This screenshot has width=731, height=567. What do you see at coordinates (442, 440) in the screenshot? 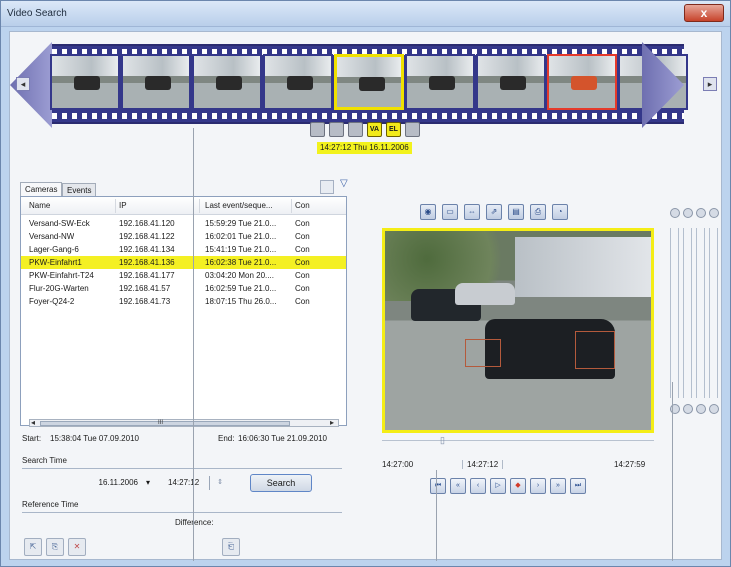
I see `timeline-slider-knob: ▯` at bounding box center [442, 440].